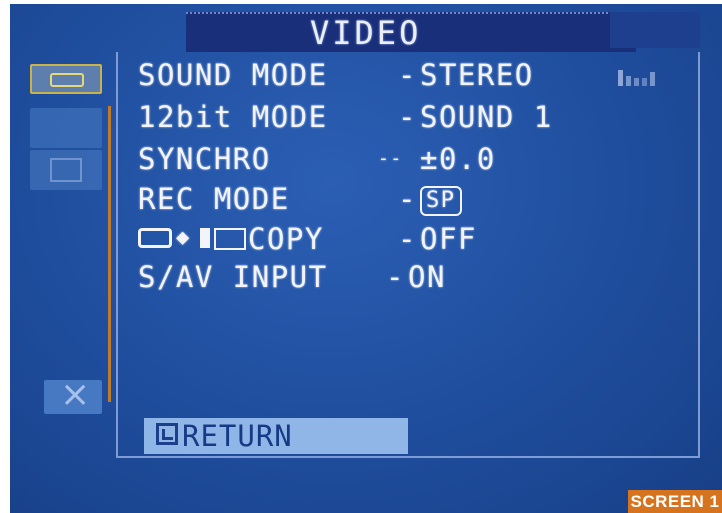 The height and width of the screenshot is (513, 722). I want to click on sidebar, so click(68, 240).